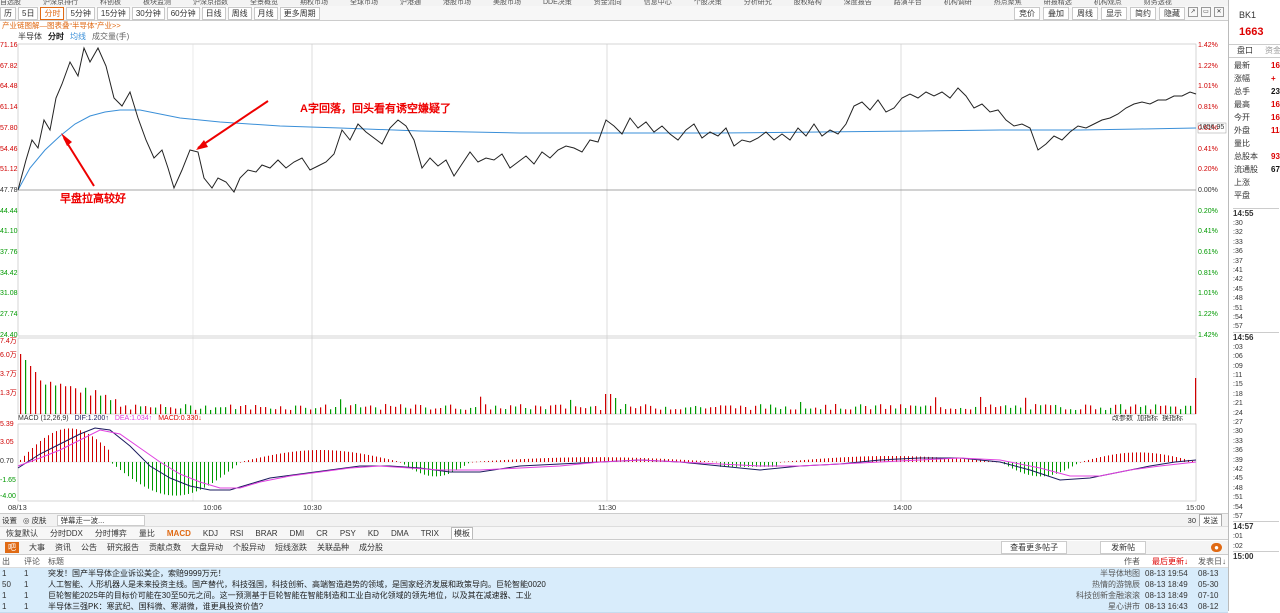 Image resolution: width=1280 pixels, height=613 pixels. Describe the element at coordinates (371, 547) in the screenshot. I see `news-tab: 成分股` at that location.